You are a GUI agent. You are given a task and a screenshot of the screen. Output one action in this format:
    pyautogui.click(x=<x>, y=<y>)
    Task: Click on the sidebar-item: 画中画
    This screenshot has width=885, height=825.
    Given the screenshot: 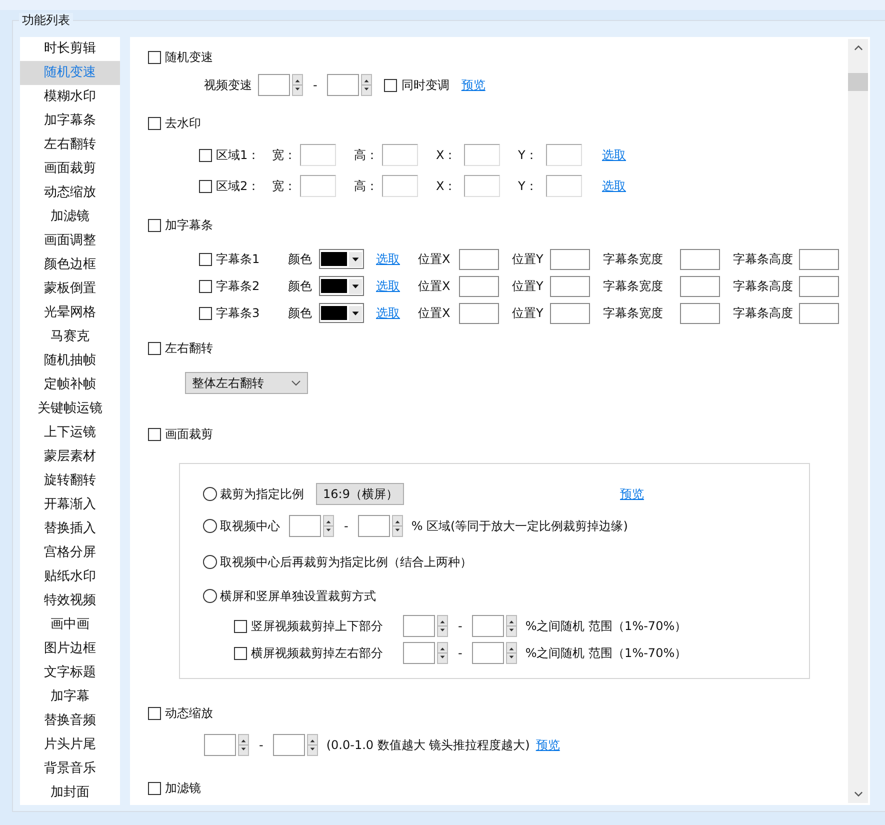 What is the action you would take?
    pyautogui.click(x=70, y=625)
    